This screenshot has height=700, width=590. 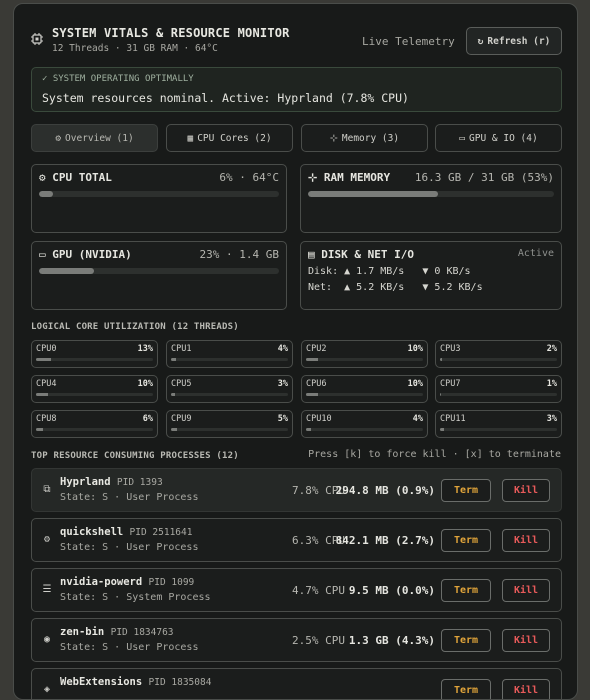 I want to click on process-pid: PID 1834763, so click(x=142, y=632).